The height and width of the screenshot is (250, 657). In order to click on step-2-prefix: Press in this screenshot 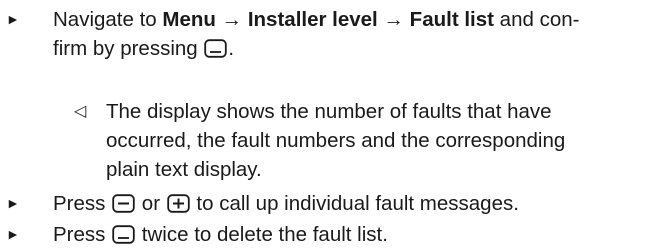, I will do `click(82, 203)`.